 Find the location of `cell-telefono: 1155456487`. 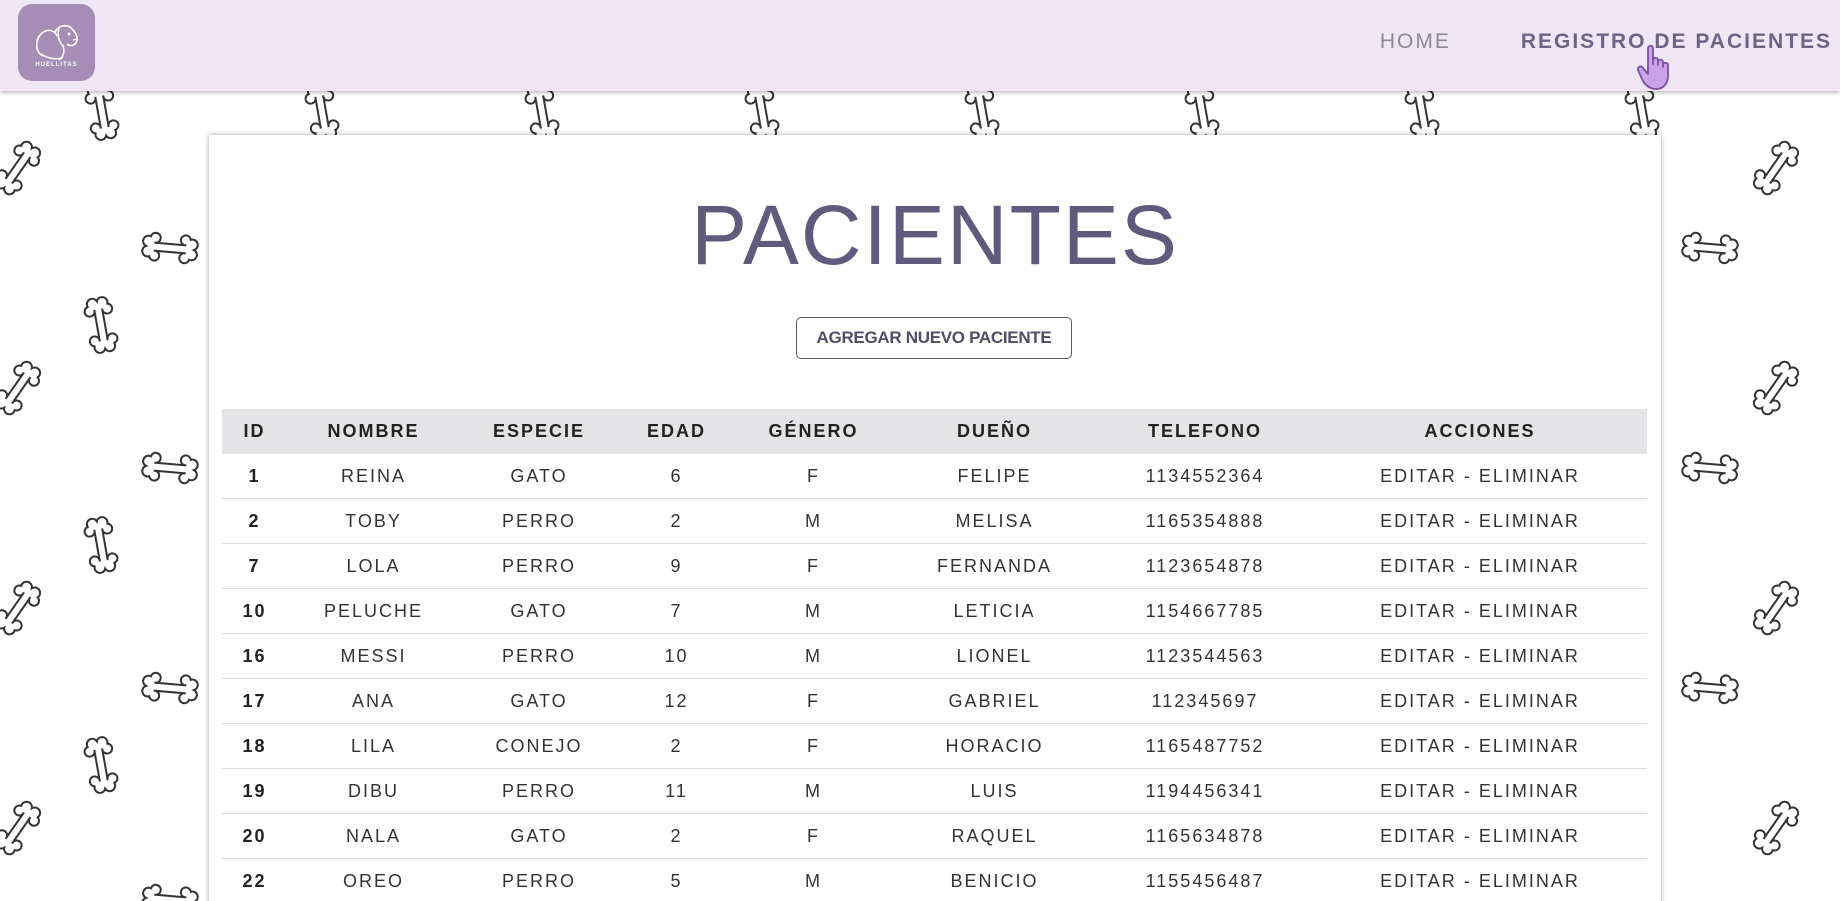

cell-telefono: 1155456487 is located at coordinates (1205, 879).